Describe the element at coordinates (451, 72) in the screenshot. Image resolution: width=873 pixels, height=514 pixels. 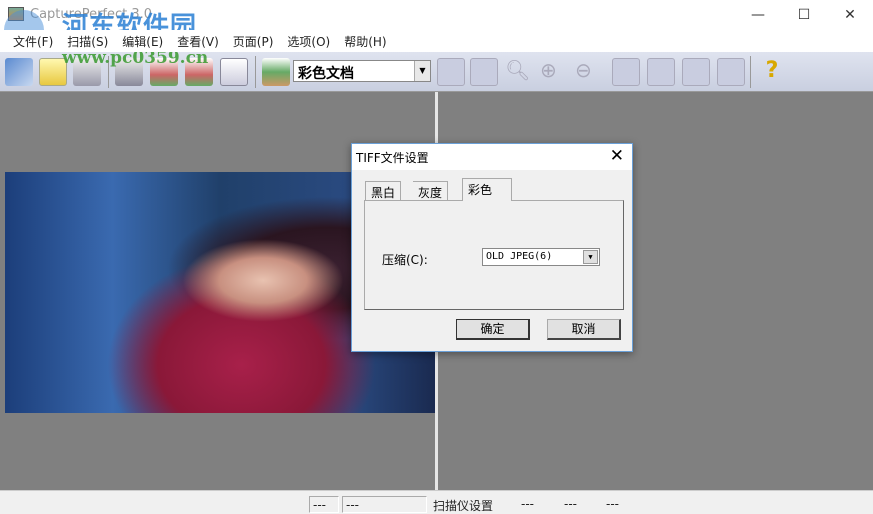
I see `fit-width-icon` at that location.